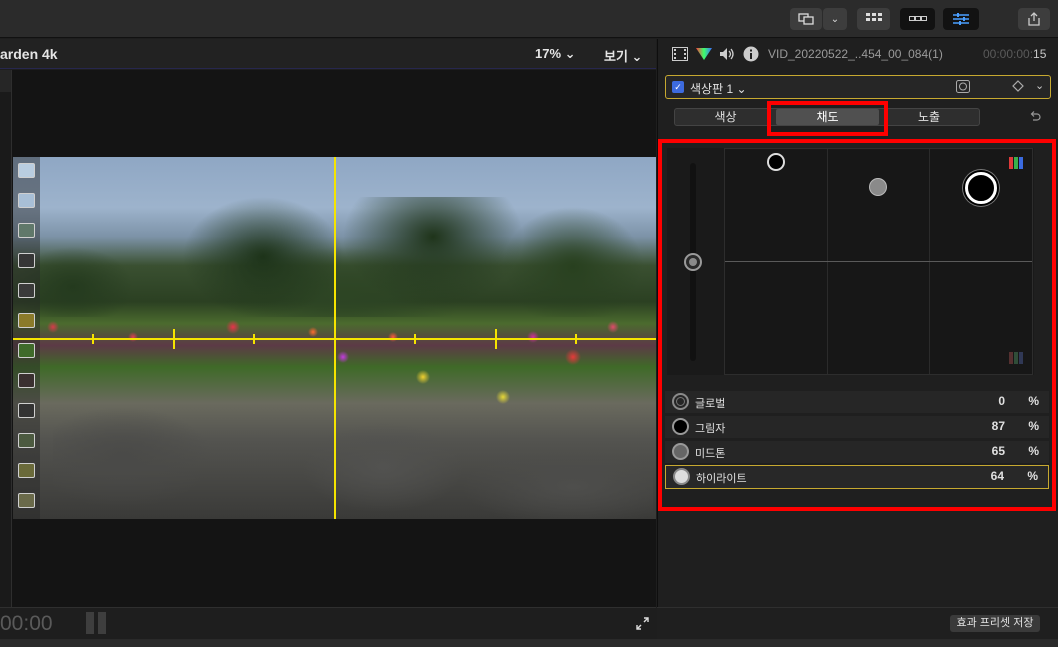 The image size is (1058, 647). I want to click on video-icon, so click(680, 54).